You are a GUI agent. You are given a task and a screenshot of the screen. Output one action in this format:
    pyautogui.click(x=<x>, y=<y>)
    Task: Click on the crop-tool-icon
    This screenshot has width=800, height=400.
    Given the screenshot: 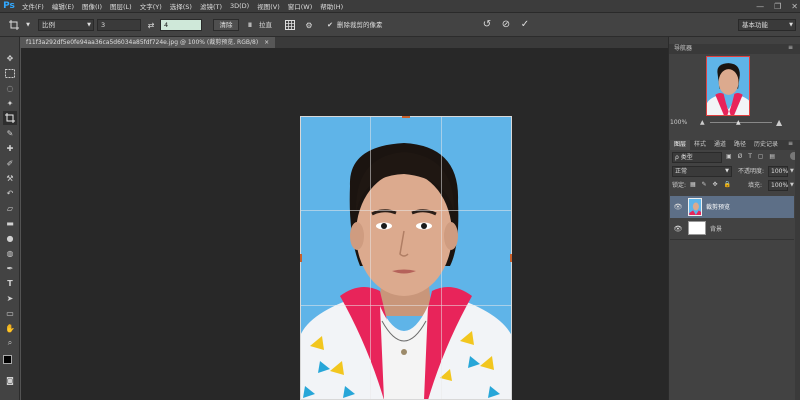 What is the action you would take?
    pyautogui.click(x=10, y=118)
    